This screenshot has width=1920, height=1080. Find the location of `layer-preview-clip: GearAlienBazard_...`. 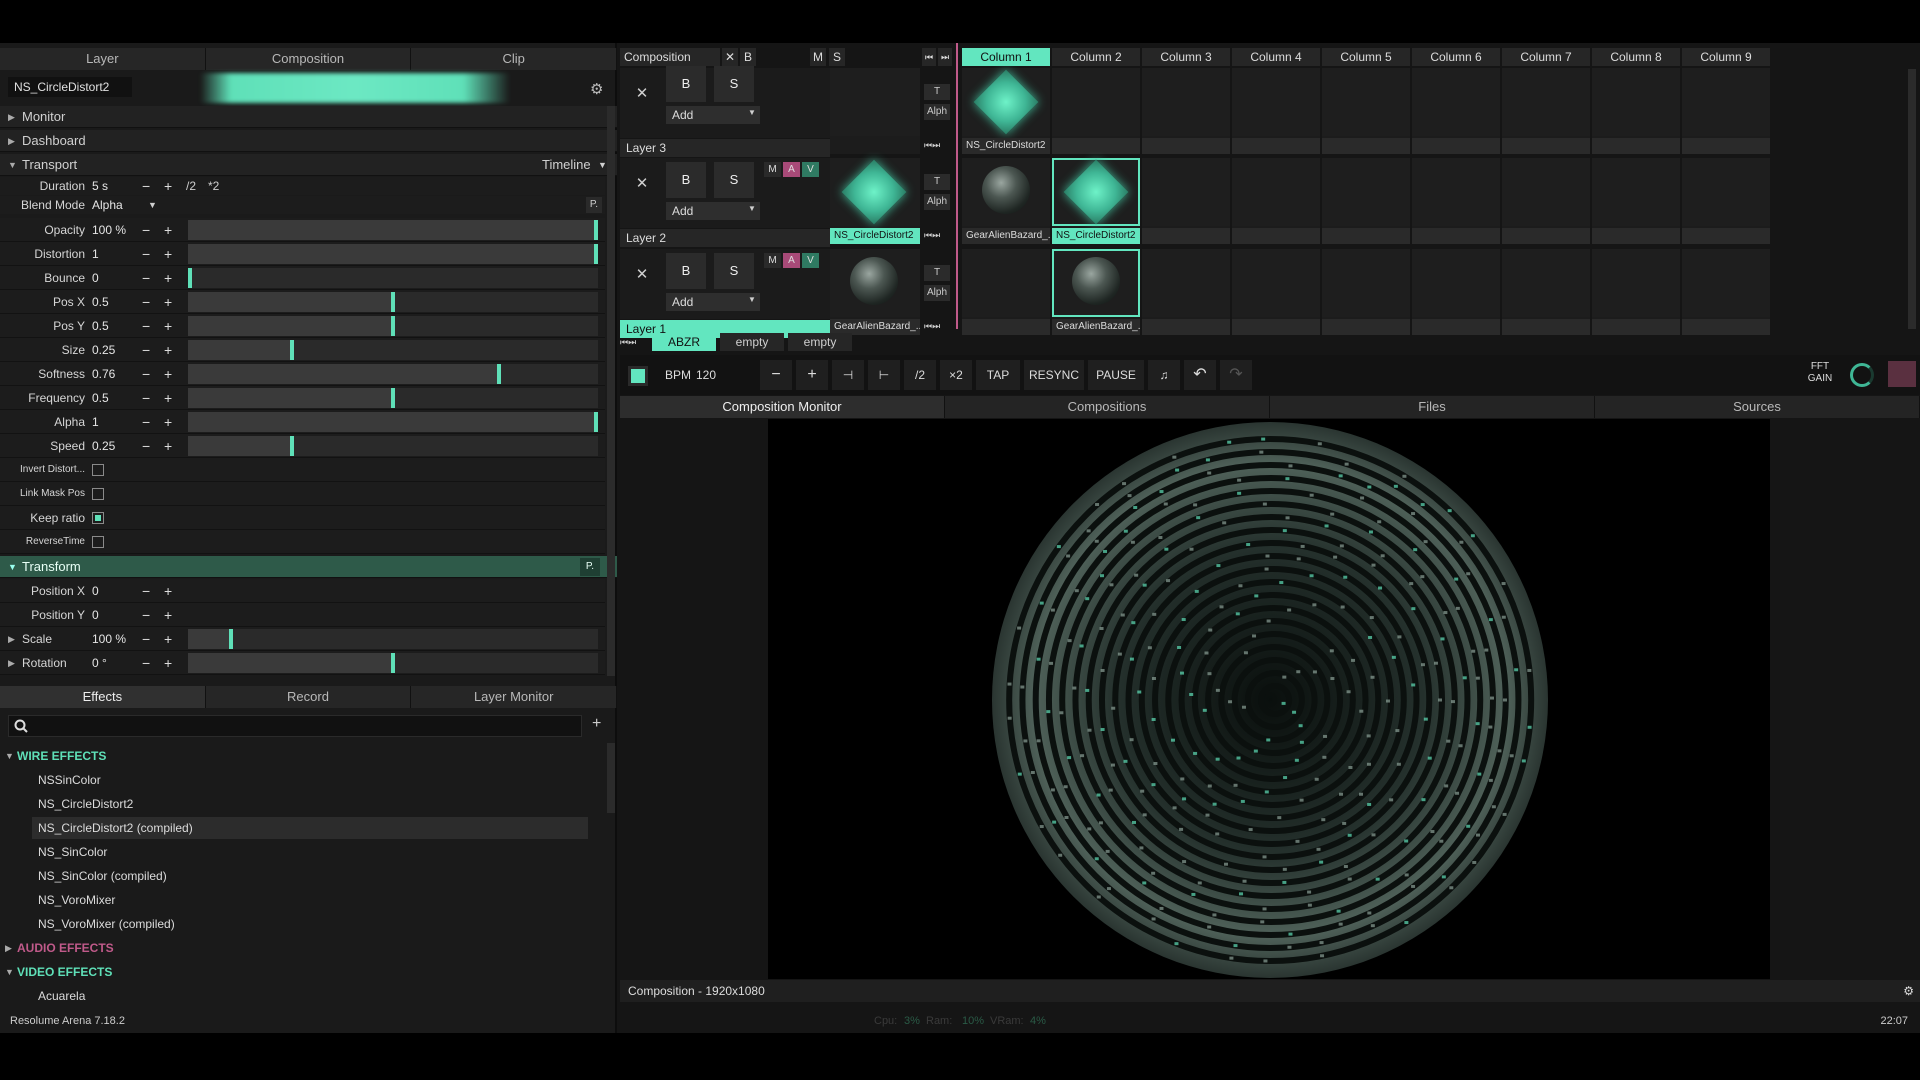

layer-preview-clip: GearAlienBazard_... is located at coordinates (875, 292).